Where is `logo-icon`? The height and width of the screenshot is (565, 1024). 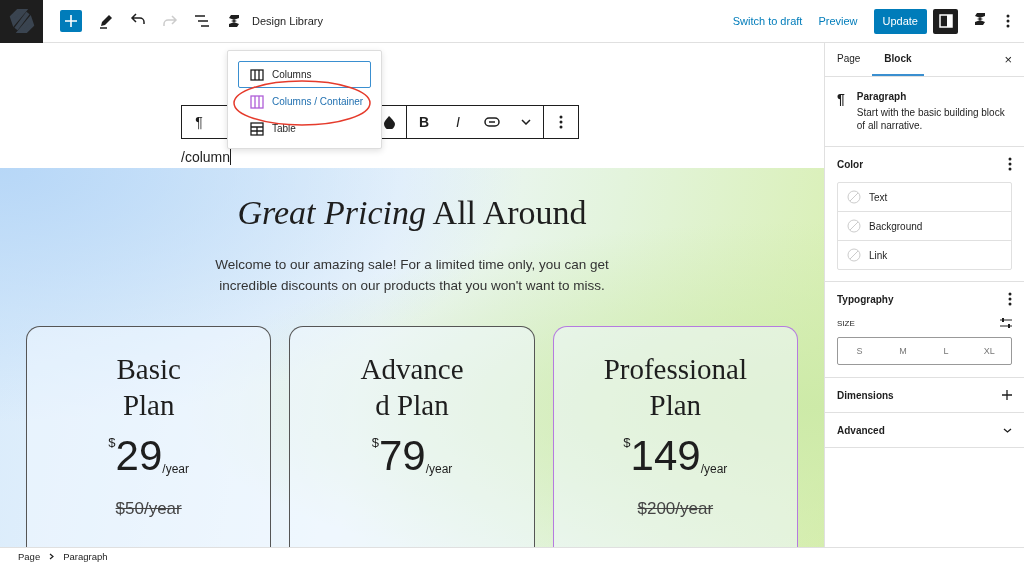
logo-icon is located at coordinates (21, 21).